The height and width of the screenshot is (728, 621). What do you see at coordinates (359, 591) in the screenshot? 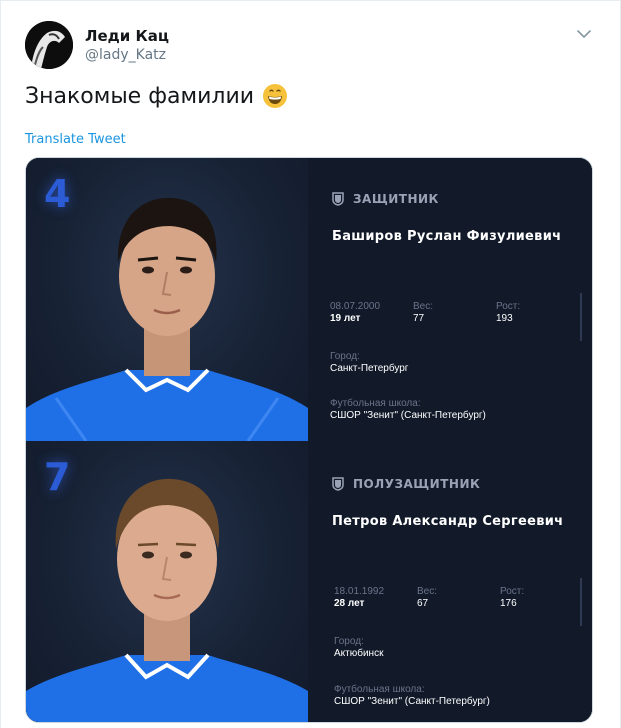
I see `birth-date: 18.01.1992` at bounding box center [359, 591].